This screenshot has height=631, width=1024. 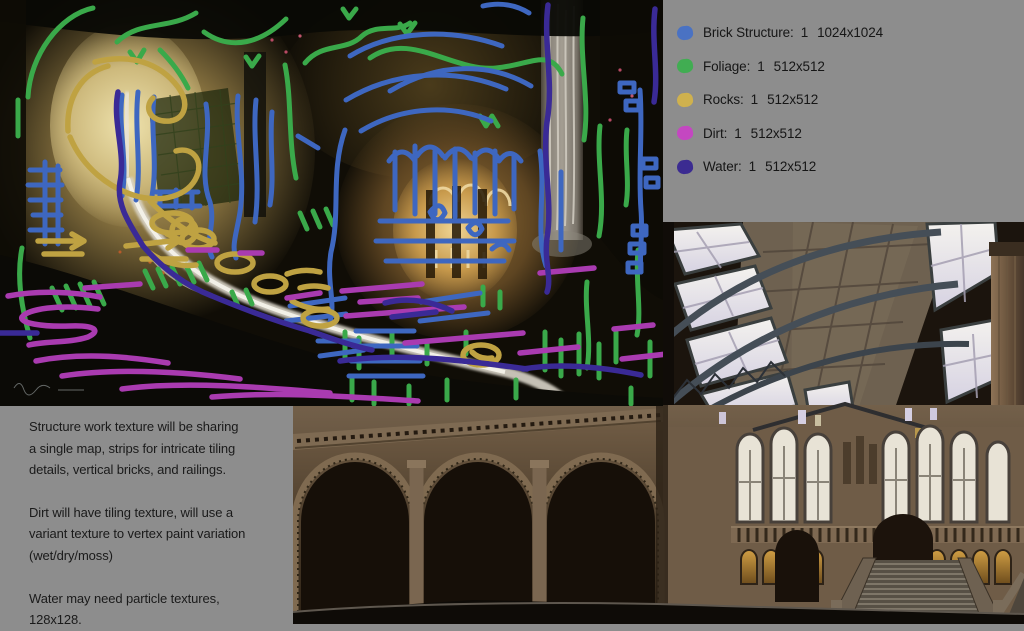 What do you see at coordinates (685, 99) in the screenshot?
I see `rocks-swatch-icon` at bounding box center [685, 99].